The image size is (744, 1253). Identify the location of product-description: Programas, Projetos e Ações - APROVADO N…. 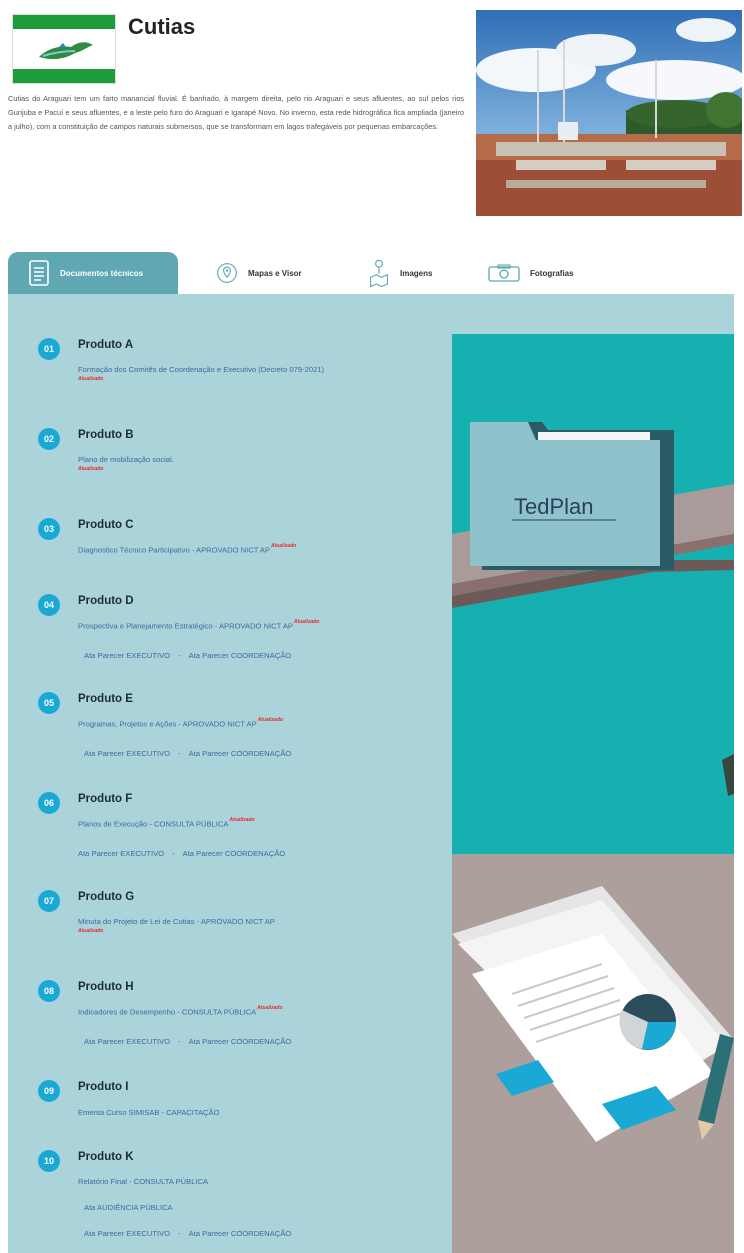
(167, 724).